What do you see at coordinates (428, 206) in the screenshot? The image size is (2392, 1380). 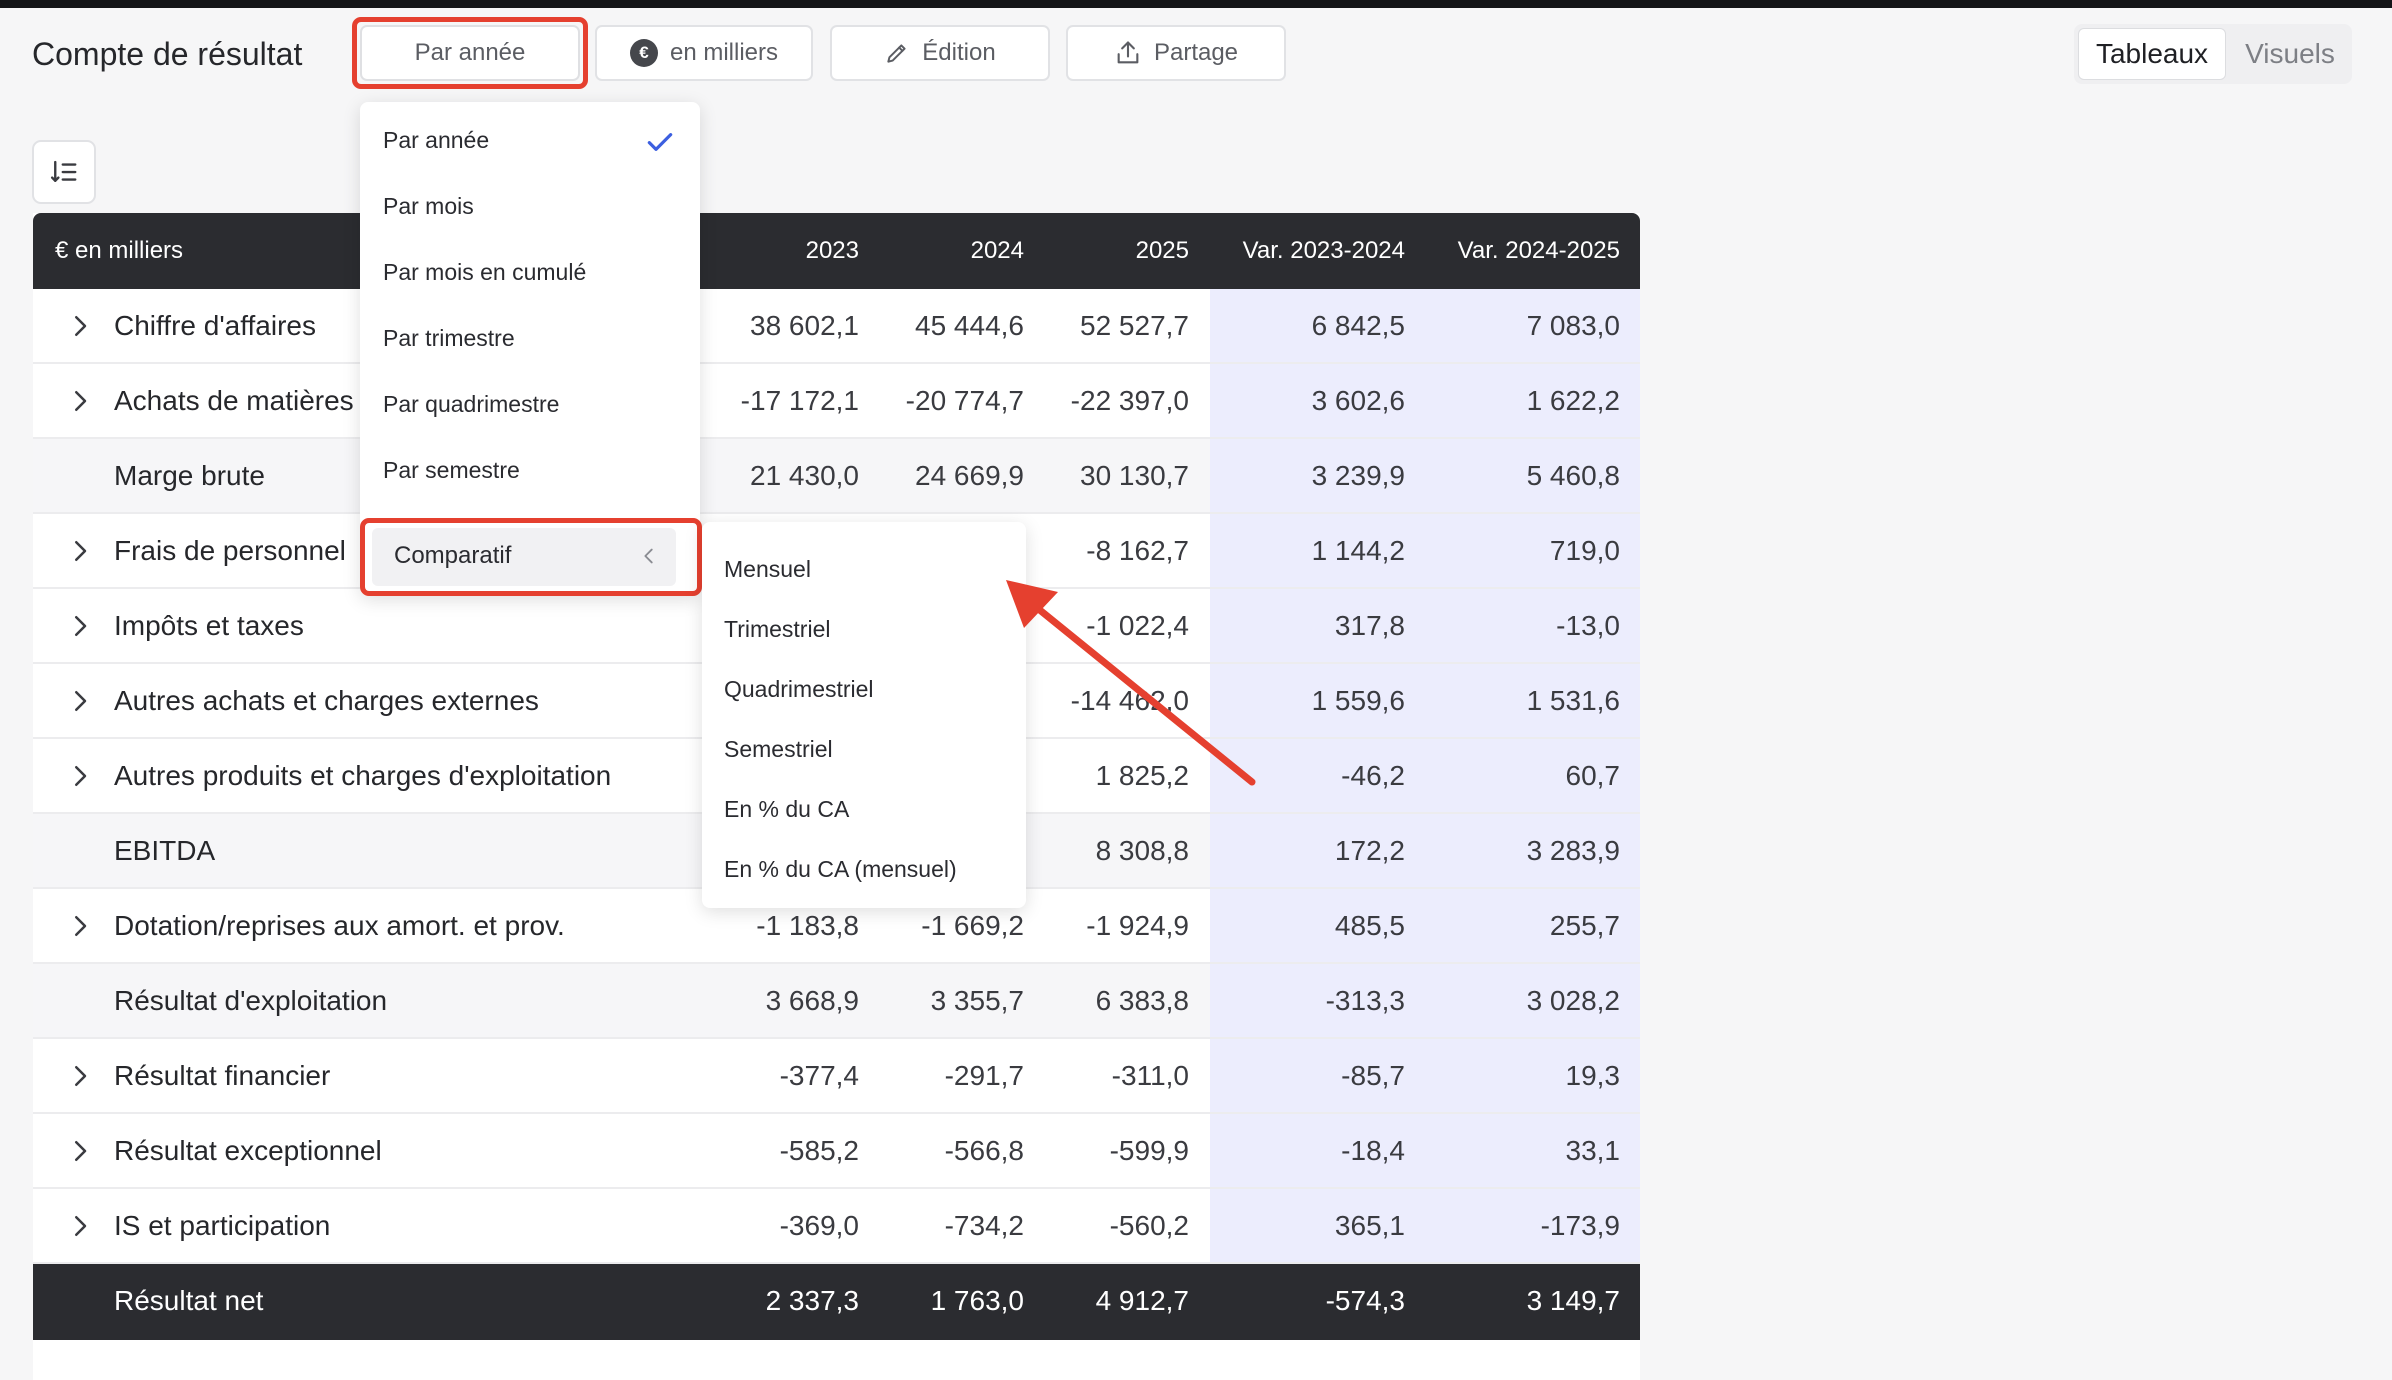 I see `menu-item-par-mois: Par mois` at bounding box center [428, 206].